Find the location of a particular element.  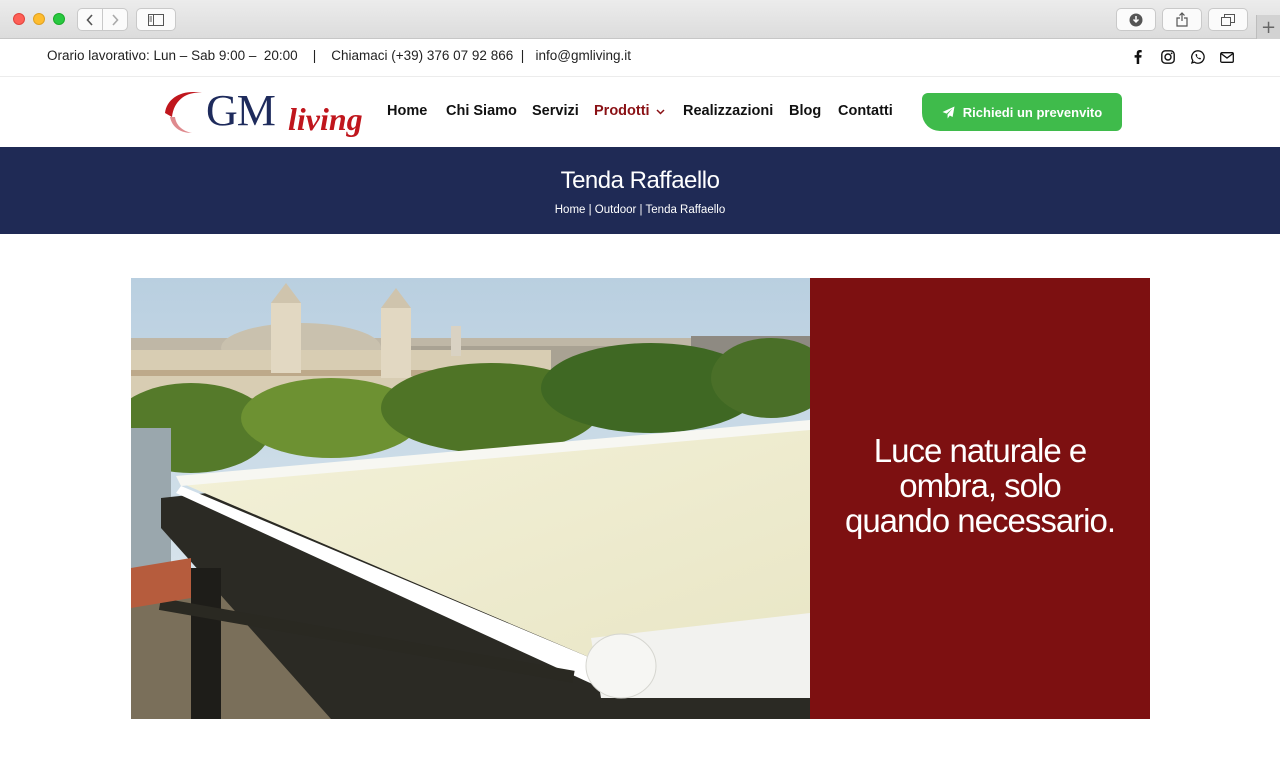

minimize-window-button is located at coordinates (39, 19).